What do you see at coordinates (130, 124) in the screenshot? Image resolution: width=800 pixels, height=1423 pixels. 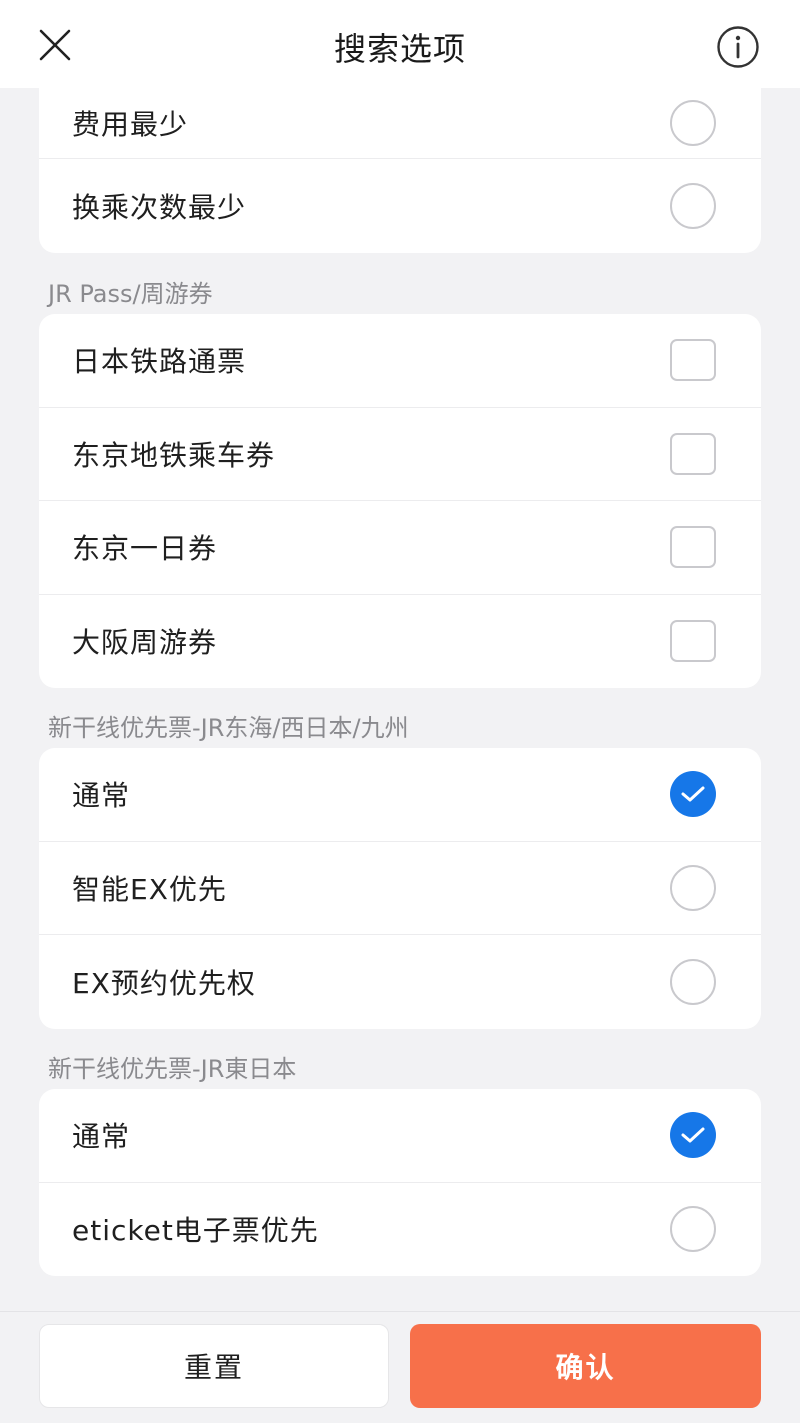 I see `option-label: 费用最少` at bounding box center [130, 124].